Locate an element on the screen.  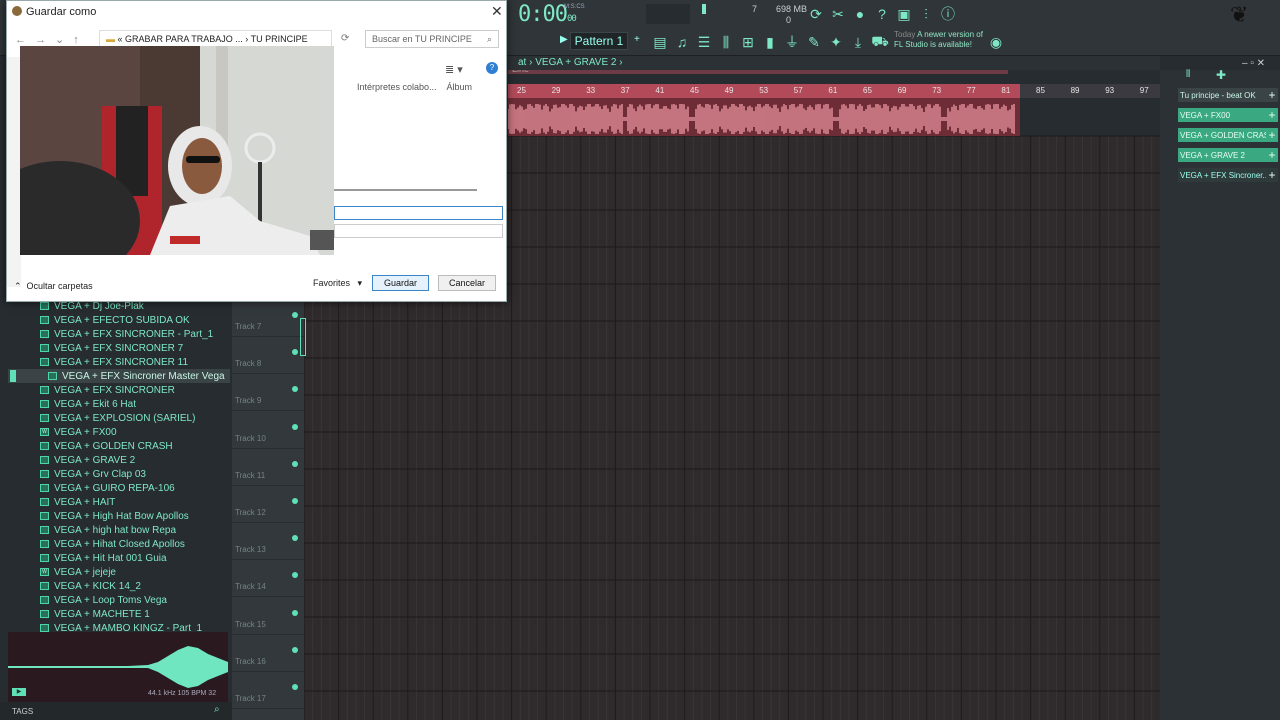
track-header: Track 8 is located at coordinates (268, 356).